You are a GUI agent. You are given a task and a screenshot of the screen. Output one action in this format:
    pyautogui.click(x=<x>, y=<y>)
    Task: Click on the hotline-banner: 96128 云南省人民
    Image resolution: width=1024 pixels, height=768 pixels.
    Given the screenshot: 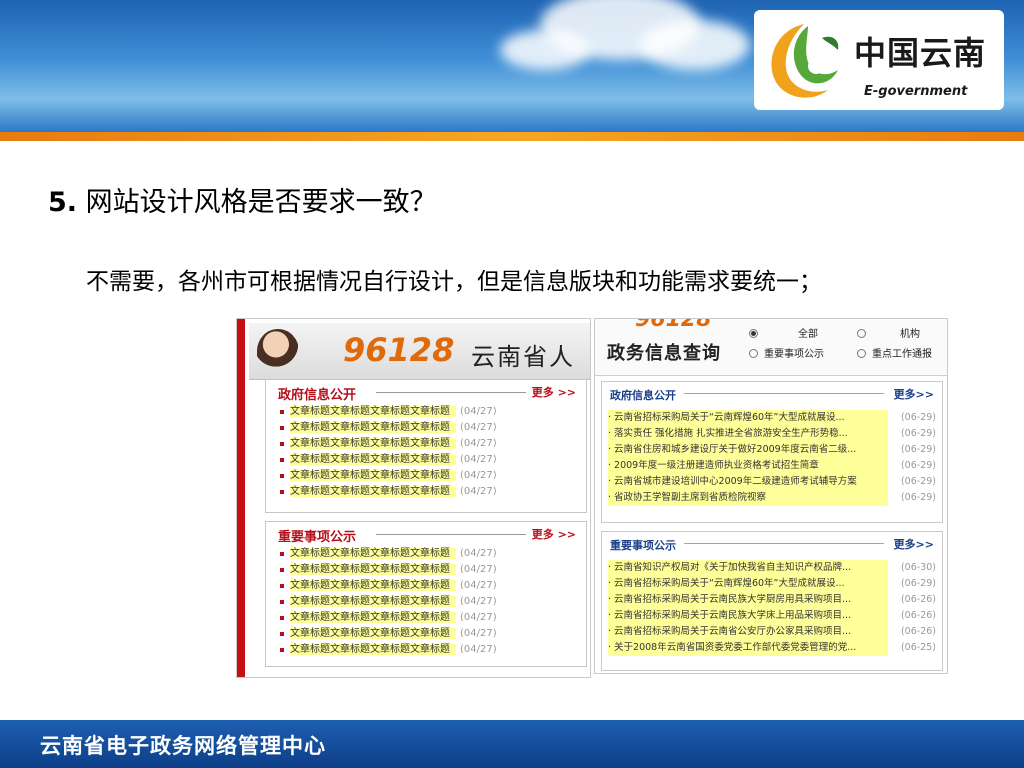 What is the action you would take?
    pyautogui.click(x=419, y=364)
    